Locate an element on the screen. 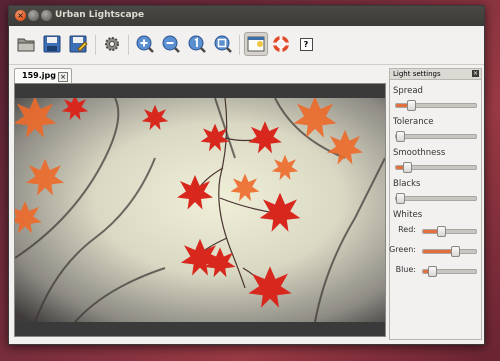 This screenshot has width=500, height=361. zoom-1to1-icon is located at coordinates (197, 44).